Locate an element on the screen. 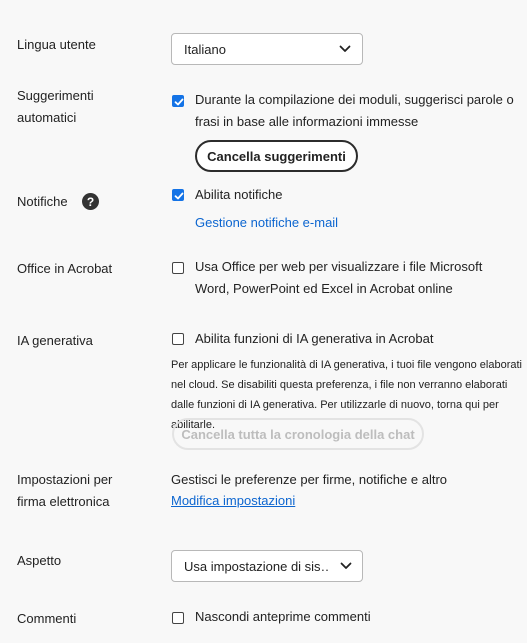  comments-checkbox is located at coordinates (178, 618).